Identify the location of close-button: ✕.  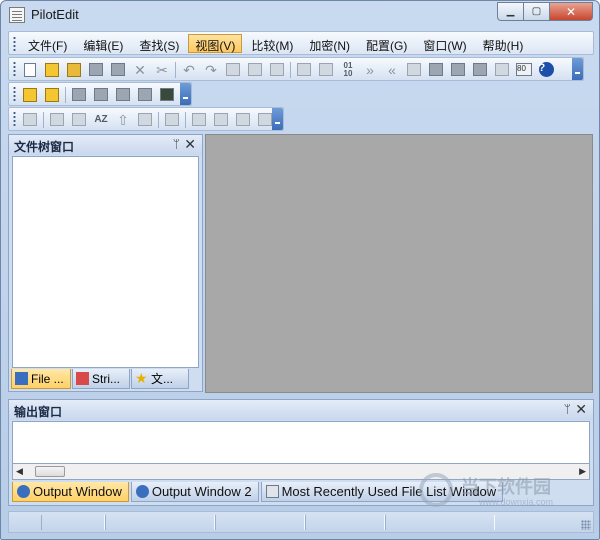
(571, 11).